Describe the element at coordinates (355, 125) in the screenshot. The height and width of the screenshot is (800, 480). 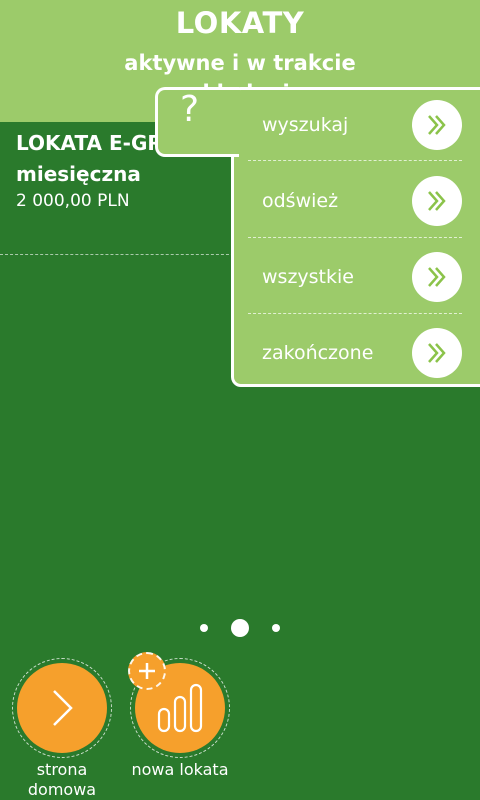
I see `menu-item-search: wyszukaj` at that location.